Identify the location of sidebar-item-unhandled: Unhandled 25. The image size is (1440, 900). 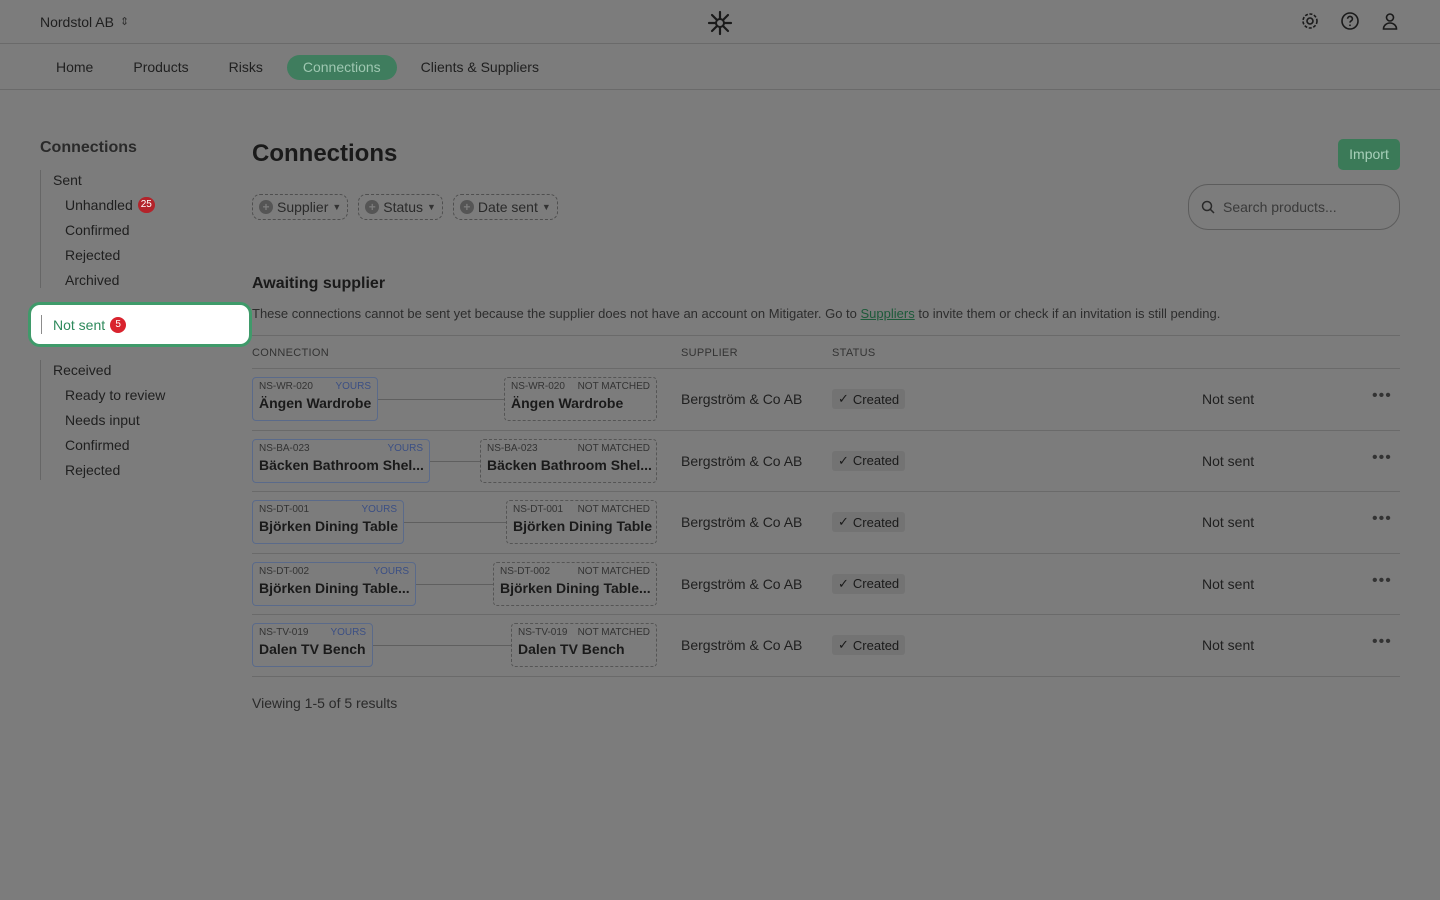
(110, 205).